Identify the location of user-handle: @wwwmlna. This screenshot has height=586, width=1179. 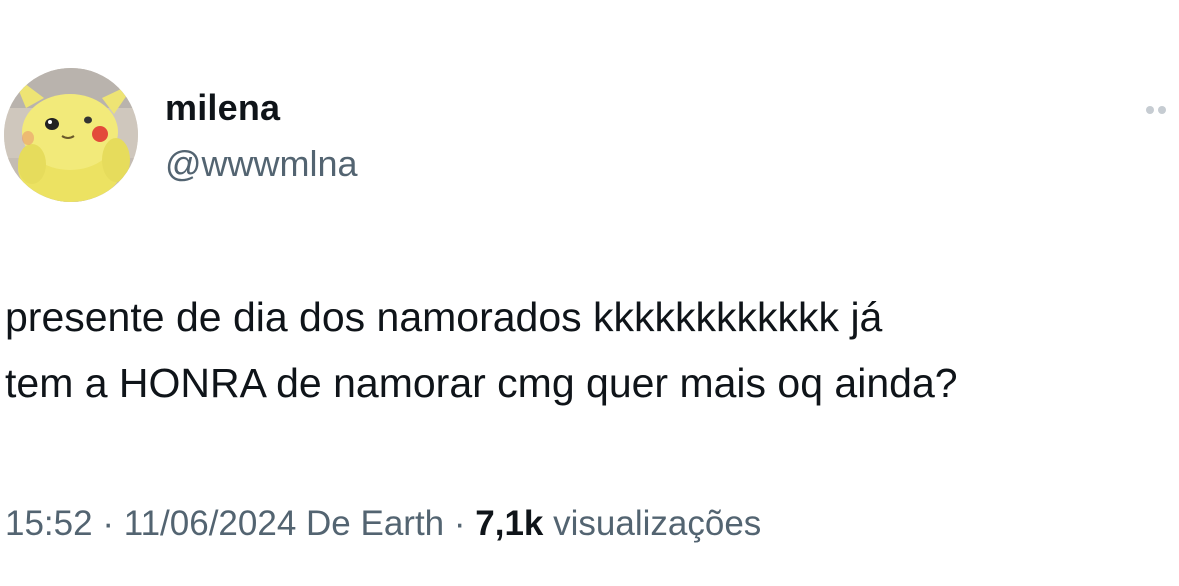
(261, 164).